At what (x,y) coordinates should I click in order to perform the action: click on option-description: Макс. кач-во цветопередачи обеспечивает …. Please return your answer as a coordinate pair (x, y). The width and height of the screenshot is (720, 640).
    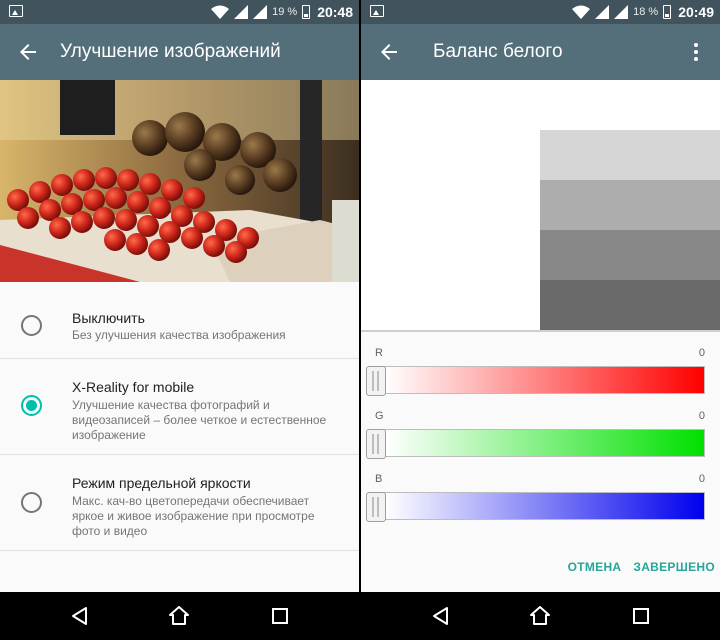
    Looking at the image, I should click on (193, 516).